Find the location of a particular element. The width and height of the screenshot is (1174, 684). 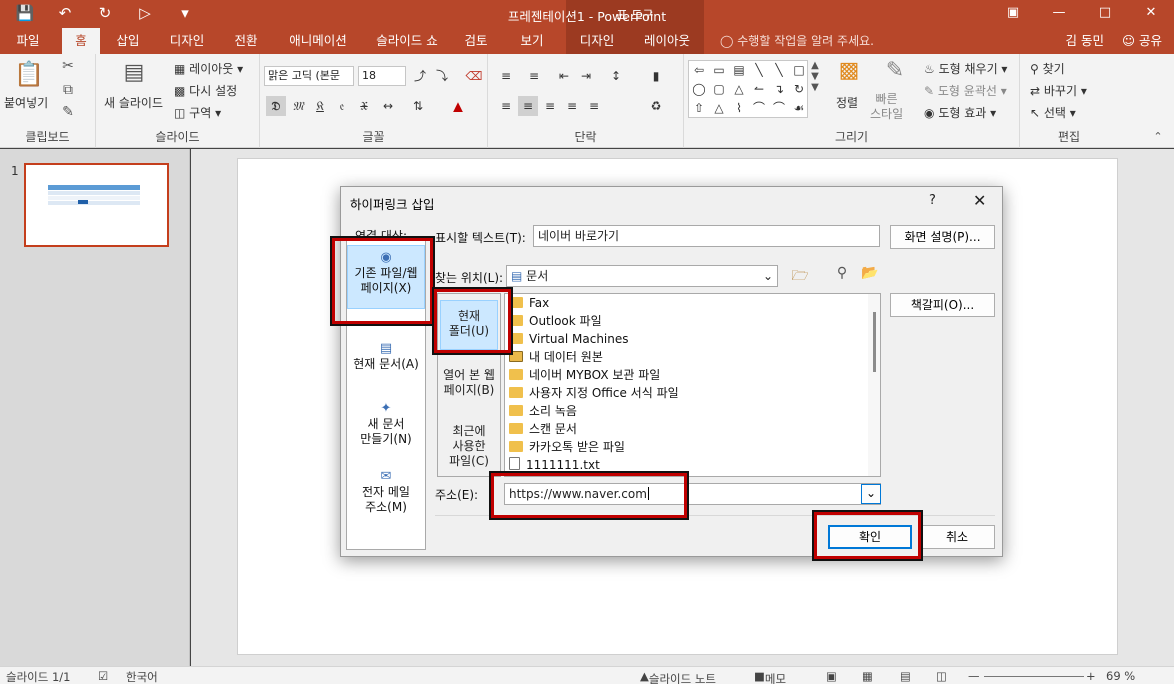

reset-button: ▩ 다시 설정 is located at coordinates (205, 90).